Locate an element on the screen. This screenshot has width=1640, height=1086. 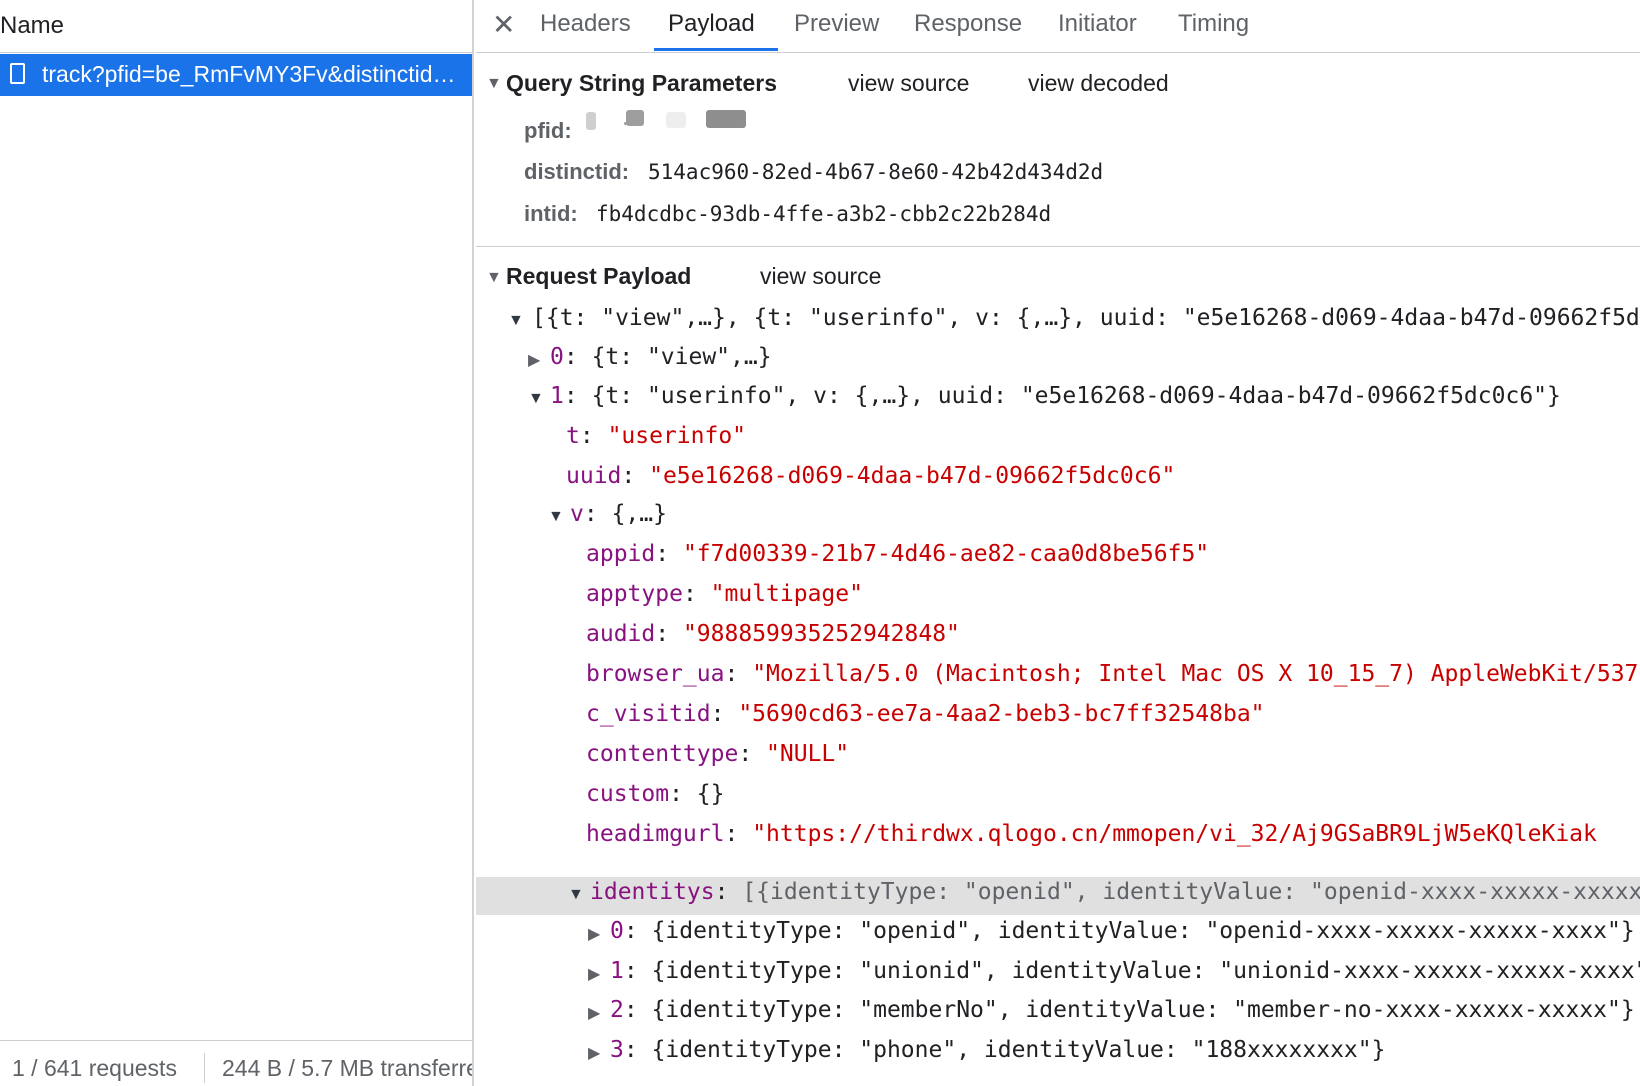
query-view-decoded-button: view decoded is located at coordinates (1098, 83).